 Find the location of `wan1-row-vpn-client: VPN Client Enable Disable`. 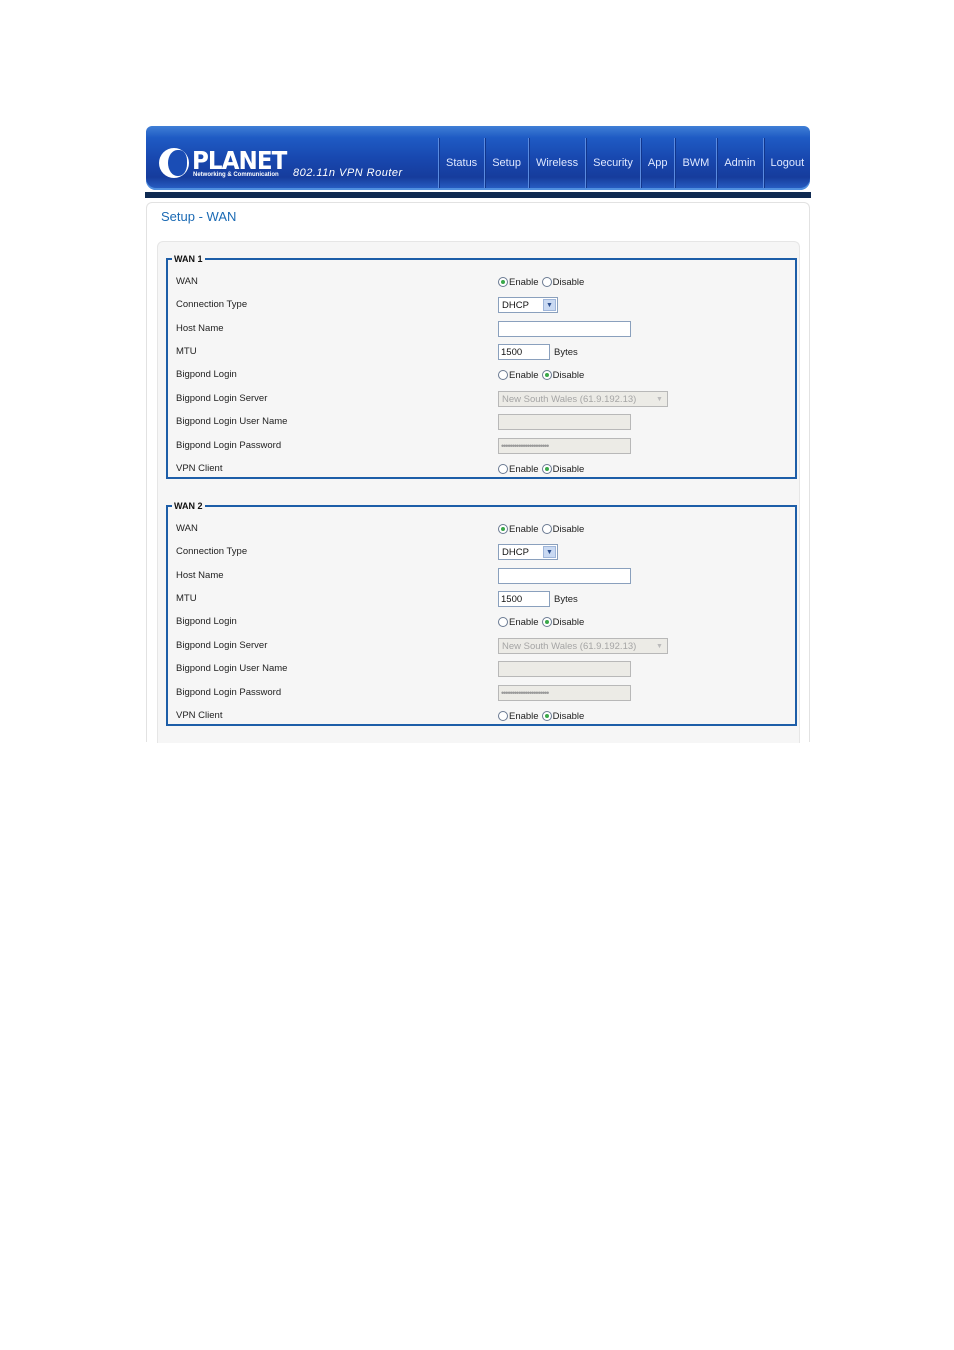

wan1-row-vpn-client: VPN Client Enable Disable is located at coordinates (481, 469).